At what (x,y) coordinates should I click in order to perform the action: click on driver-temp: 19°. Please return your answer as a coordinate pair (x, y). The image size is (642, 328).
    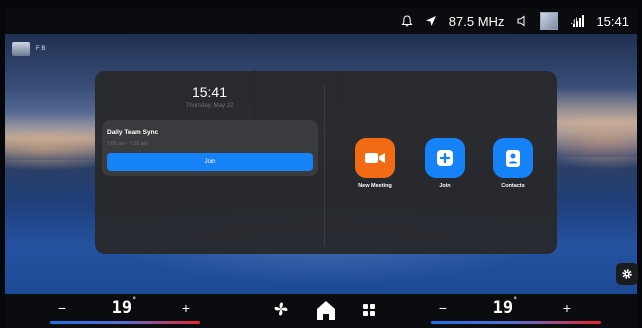
    Looking at the image, I should click on (124, 307).